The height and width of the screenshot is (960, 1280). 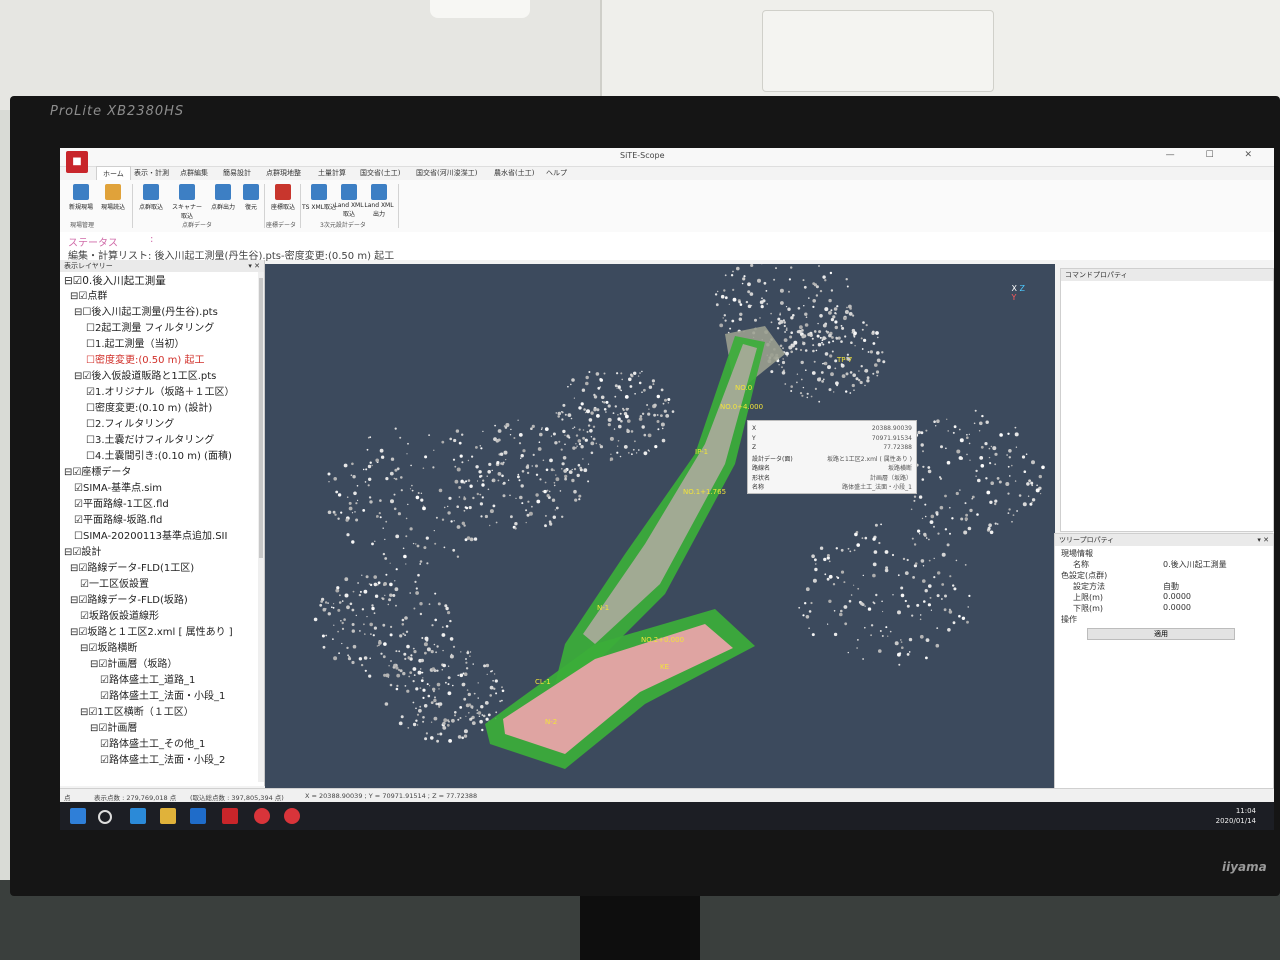 I want to click on layer-tree-item: ⊟☑坂路と１工区2.xml [ 属性あり ], so click(x=151, y=633).